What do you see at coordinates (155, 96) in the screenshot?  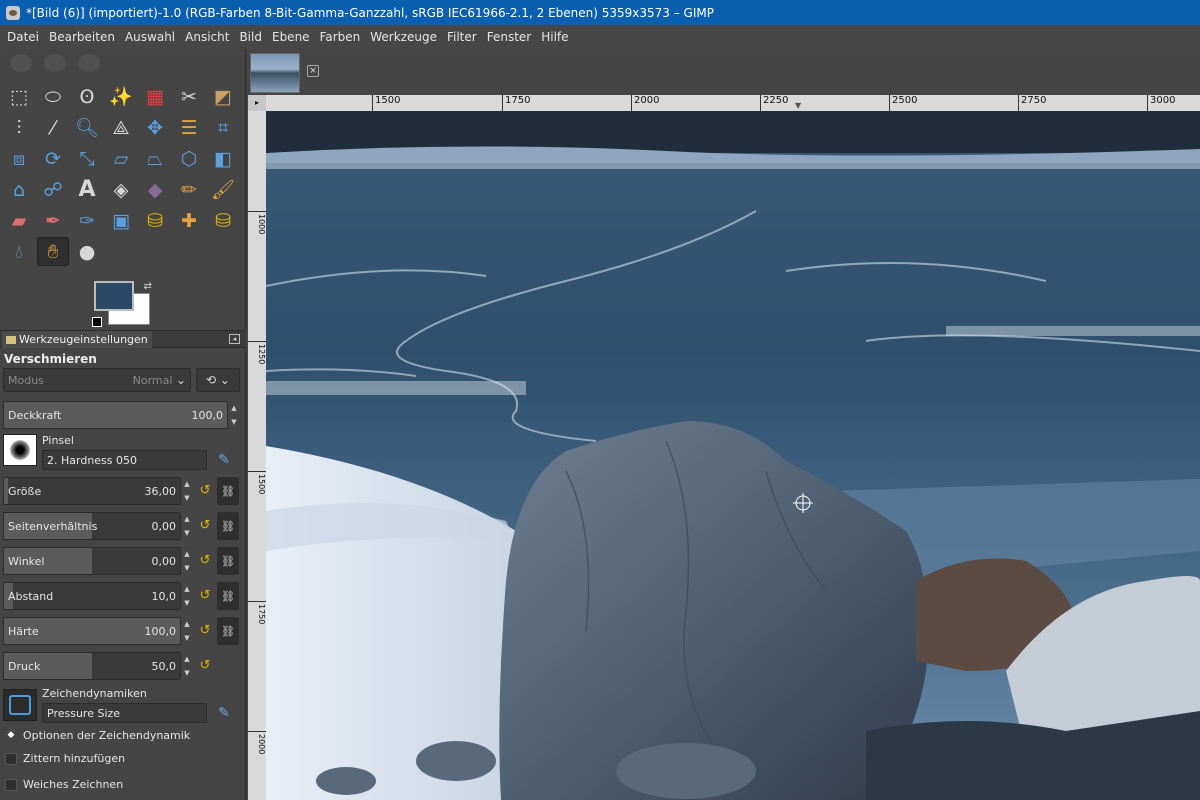 I see `by-color-select-icon: ▦` at bounding box center [155, 96].